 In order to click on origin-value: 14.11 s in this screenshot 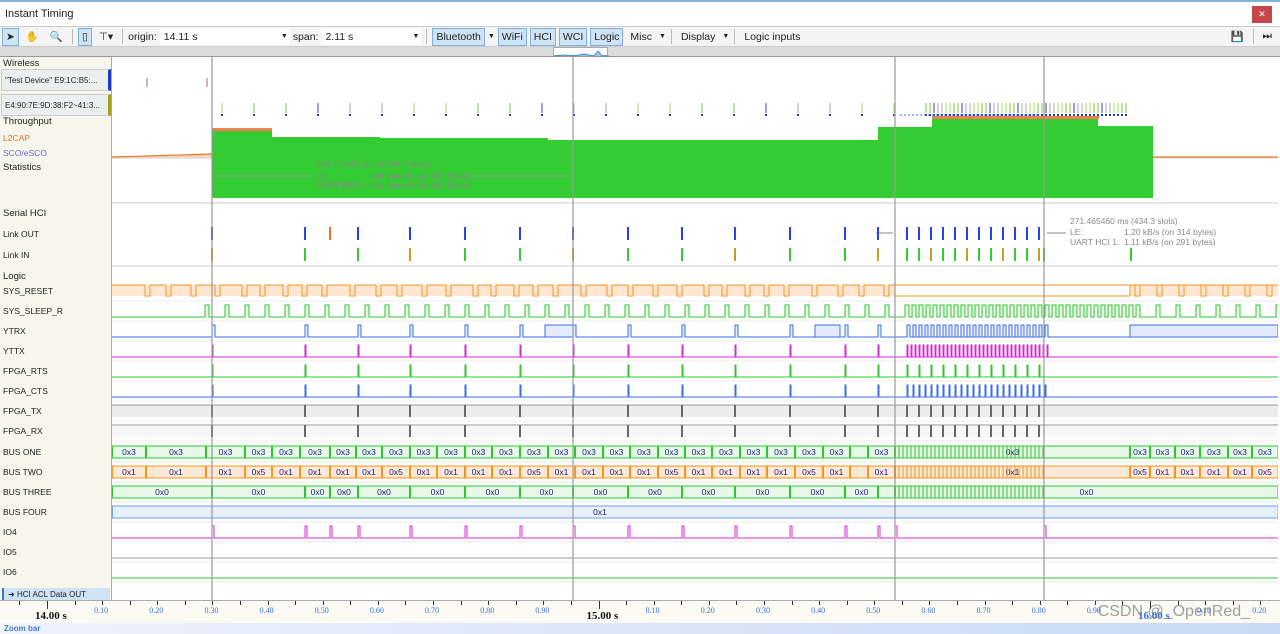, I will do `click(180, 36)`.